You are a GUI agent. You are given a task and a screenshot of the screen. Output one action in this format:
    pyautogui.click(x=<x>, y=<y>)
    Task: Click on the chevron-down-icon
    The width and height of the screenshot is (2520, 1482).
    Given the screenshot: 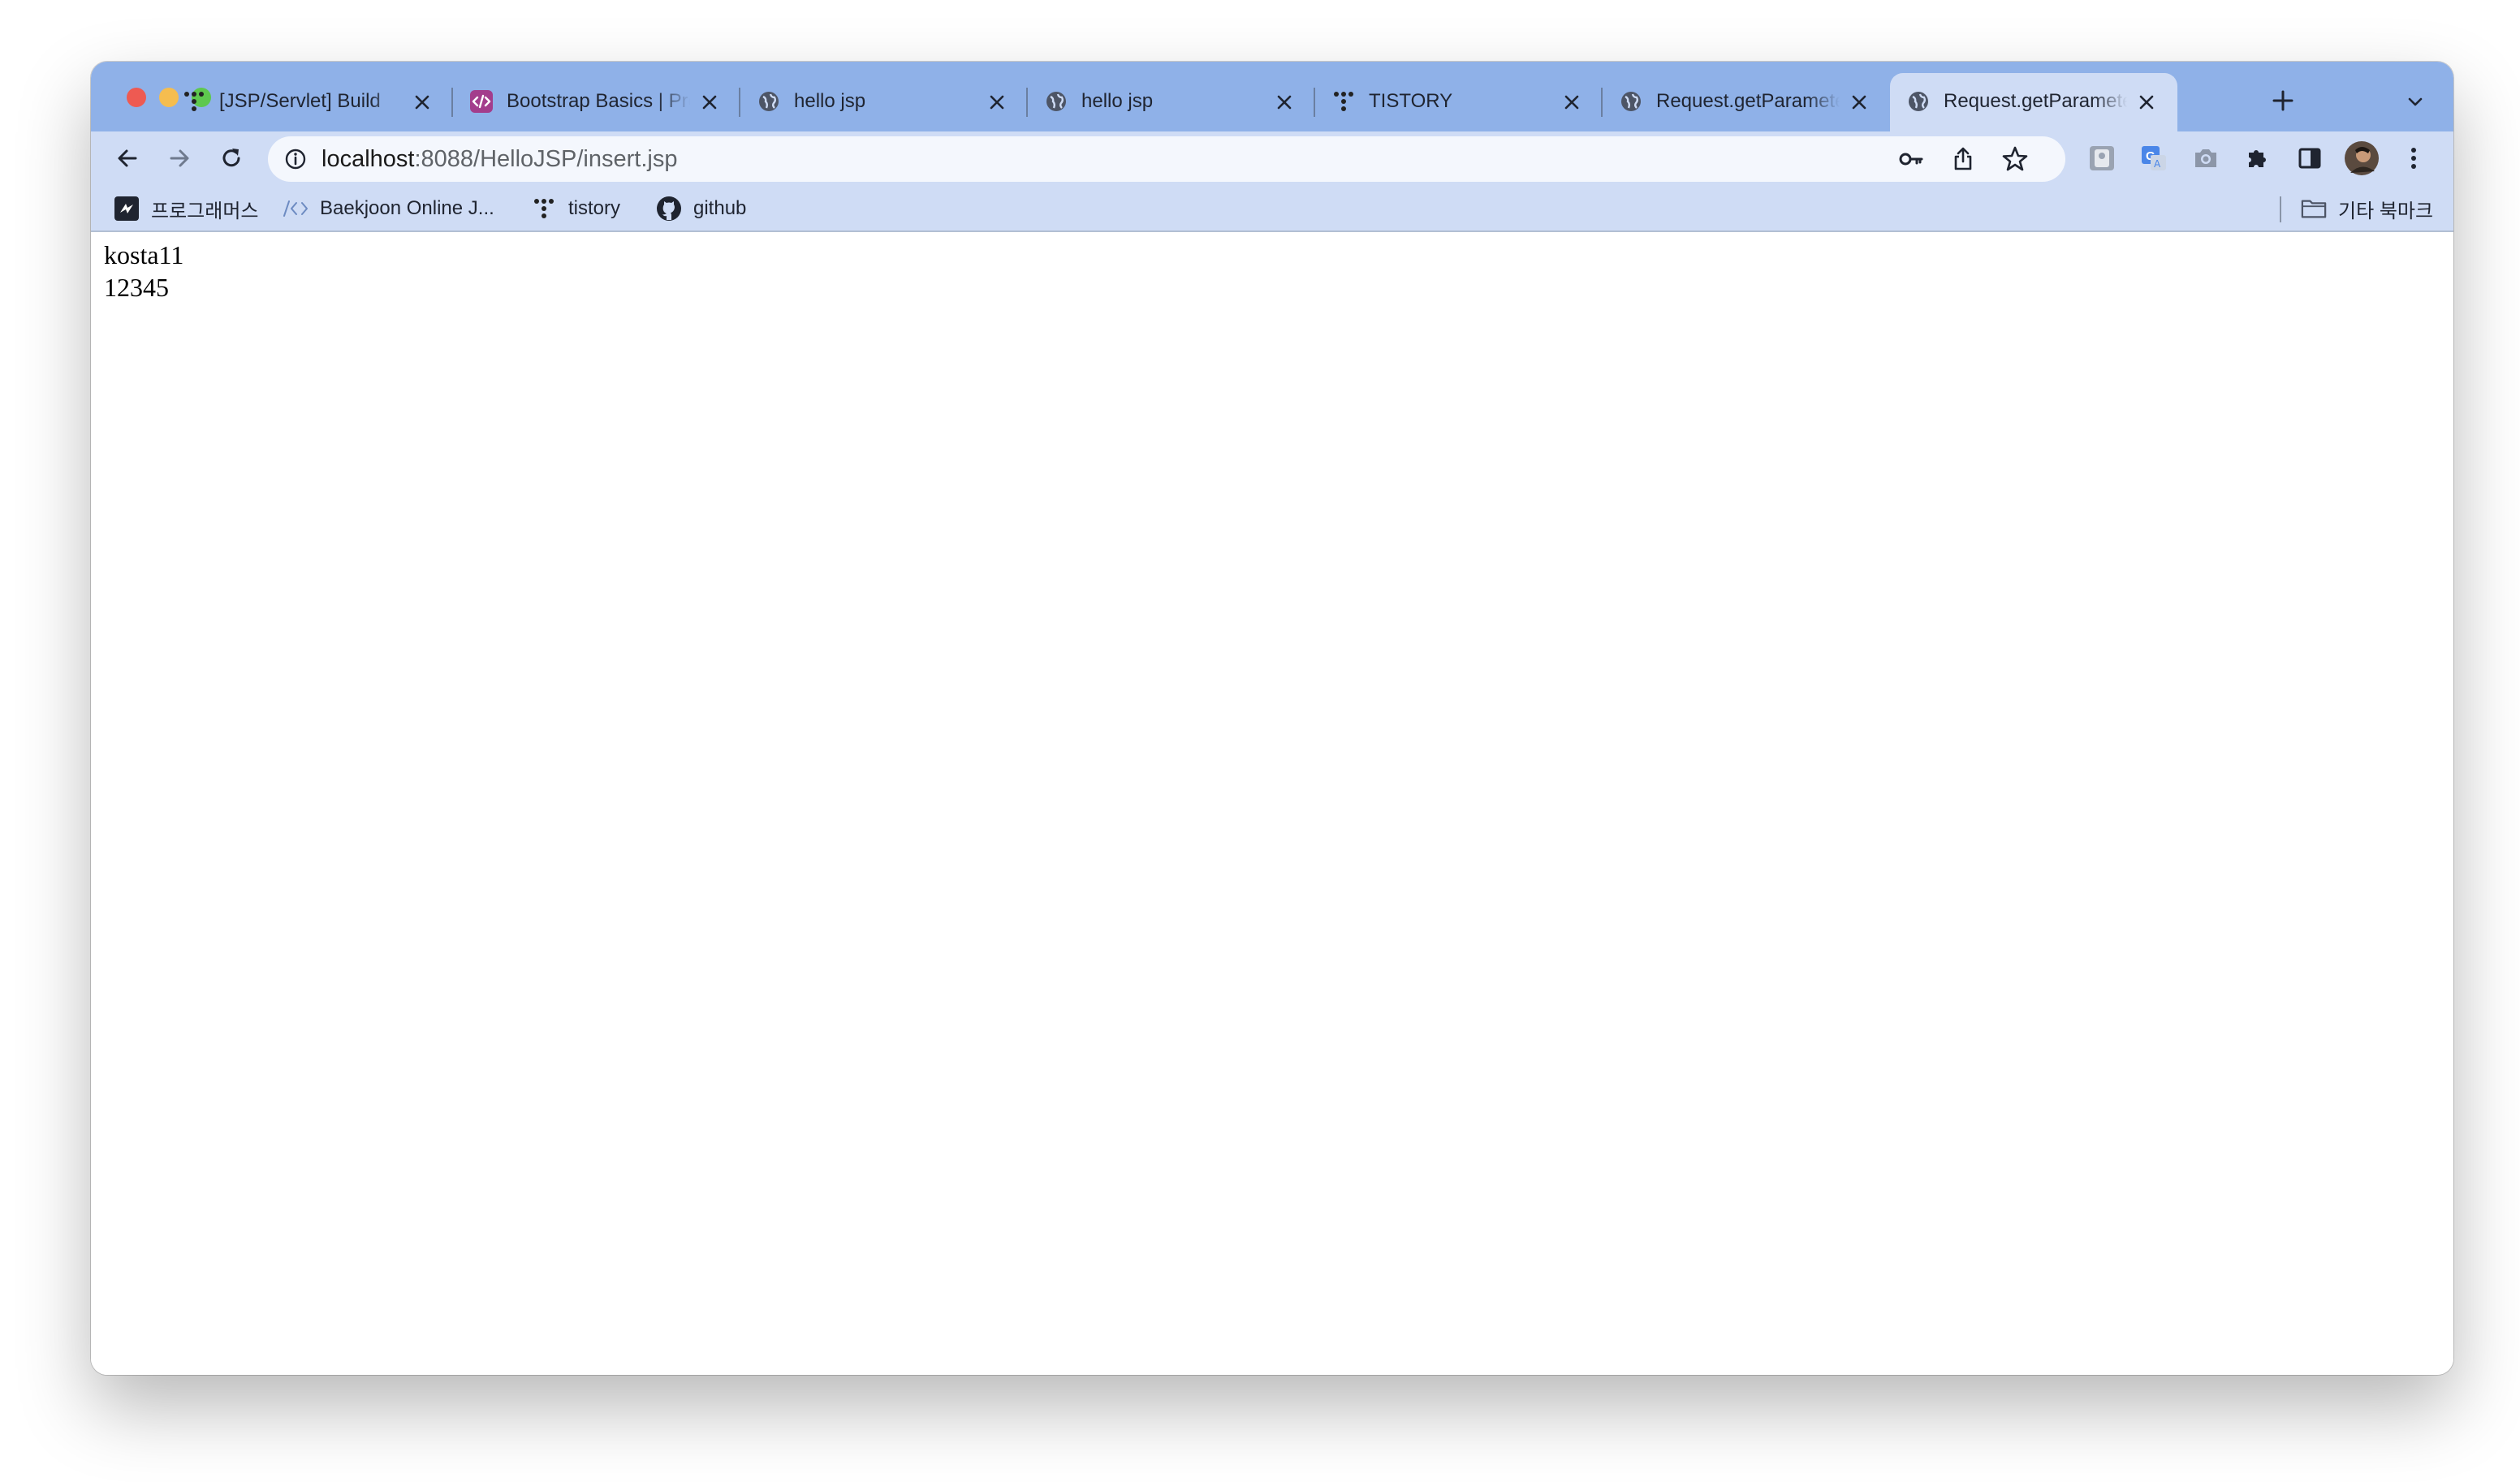 What is the action you would take?
    pyautogui.click(x=2415, y=101)
    